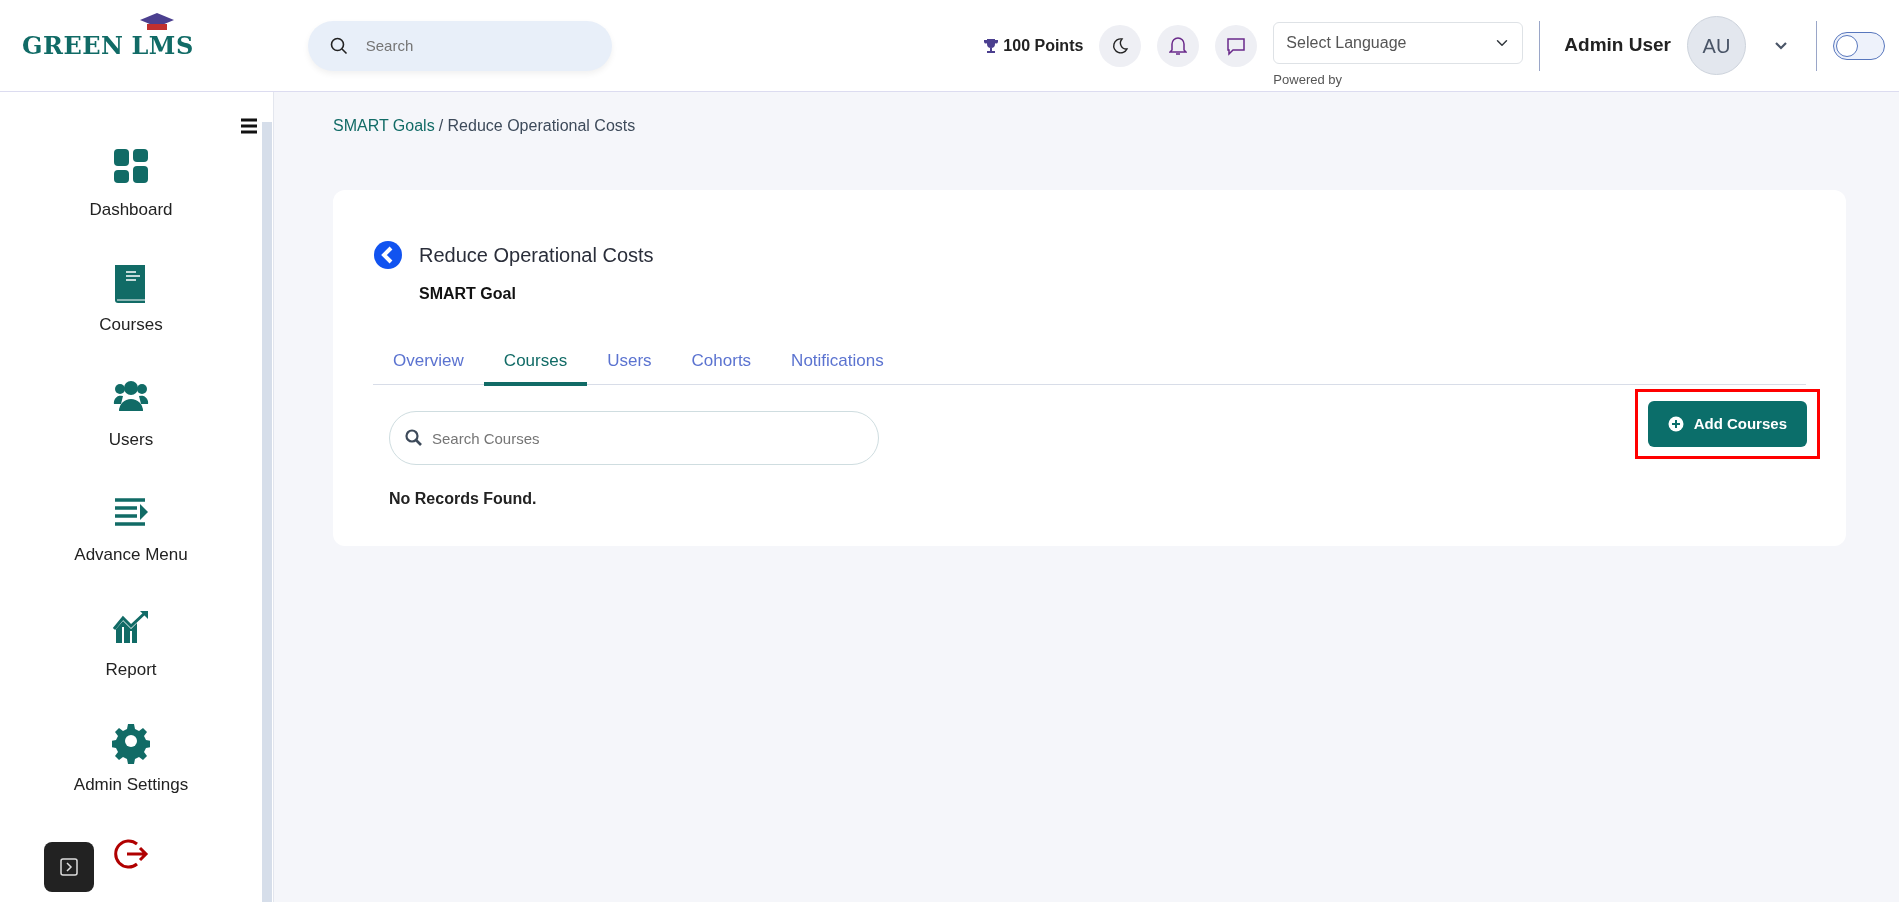 Image resolution: width=1899 pixels, height=902 pixels. Describe the element at coordinates (634, 438) in the screenshot. I see `course-search-field: Search Courses` at that location.